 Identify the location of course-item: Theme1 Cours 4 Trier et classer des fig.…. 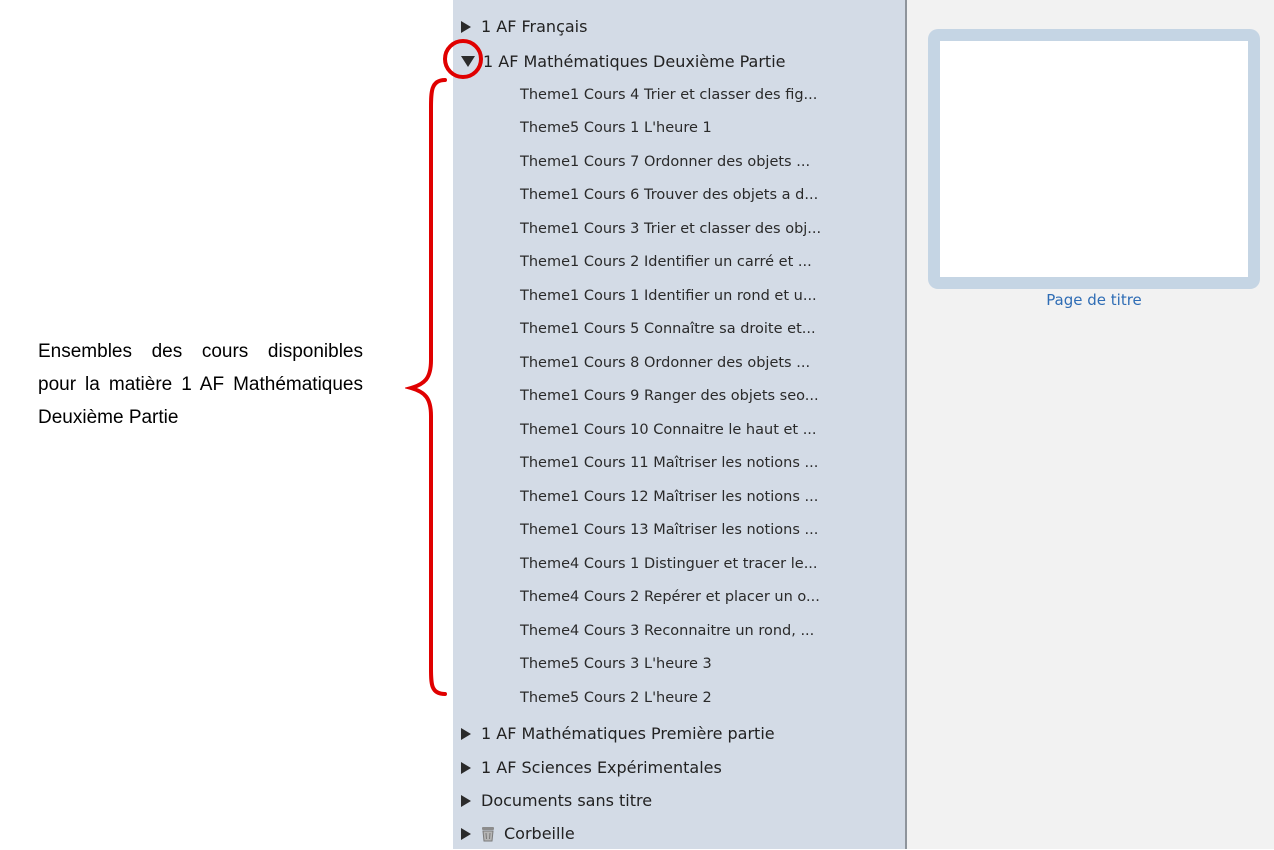
(679, 94).